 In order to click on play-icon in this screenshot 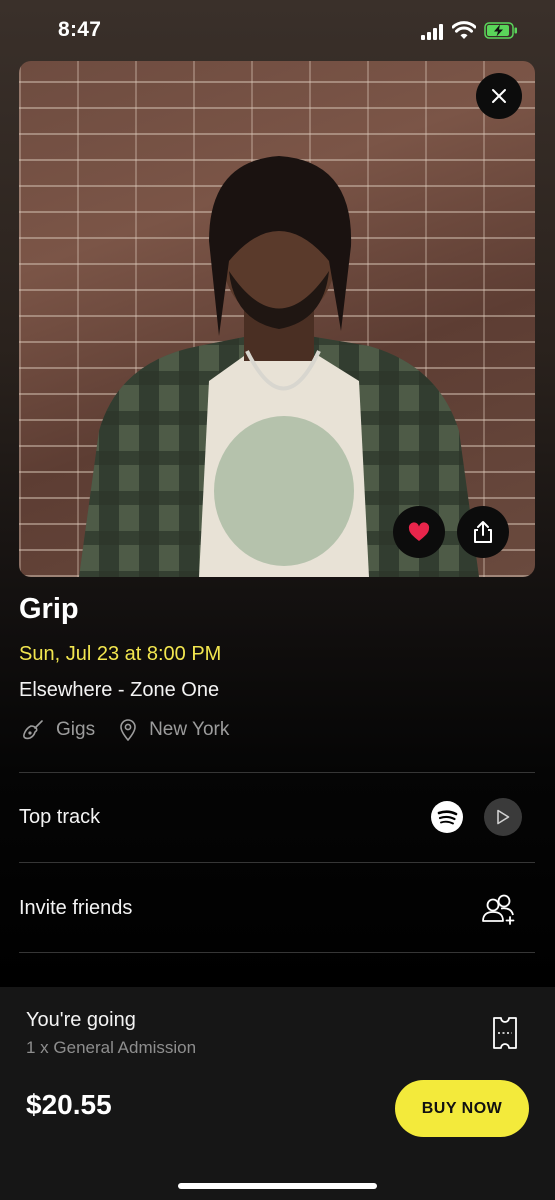, I will do `click(503, 817)`.